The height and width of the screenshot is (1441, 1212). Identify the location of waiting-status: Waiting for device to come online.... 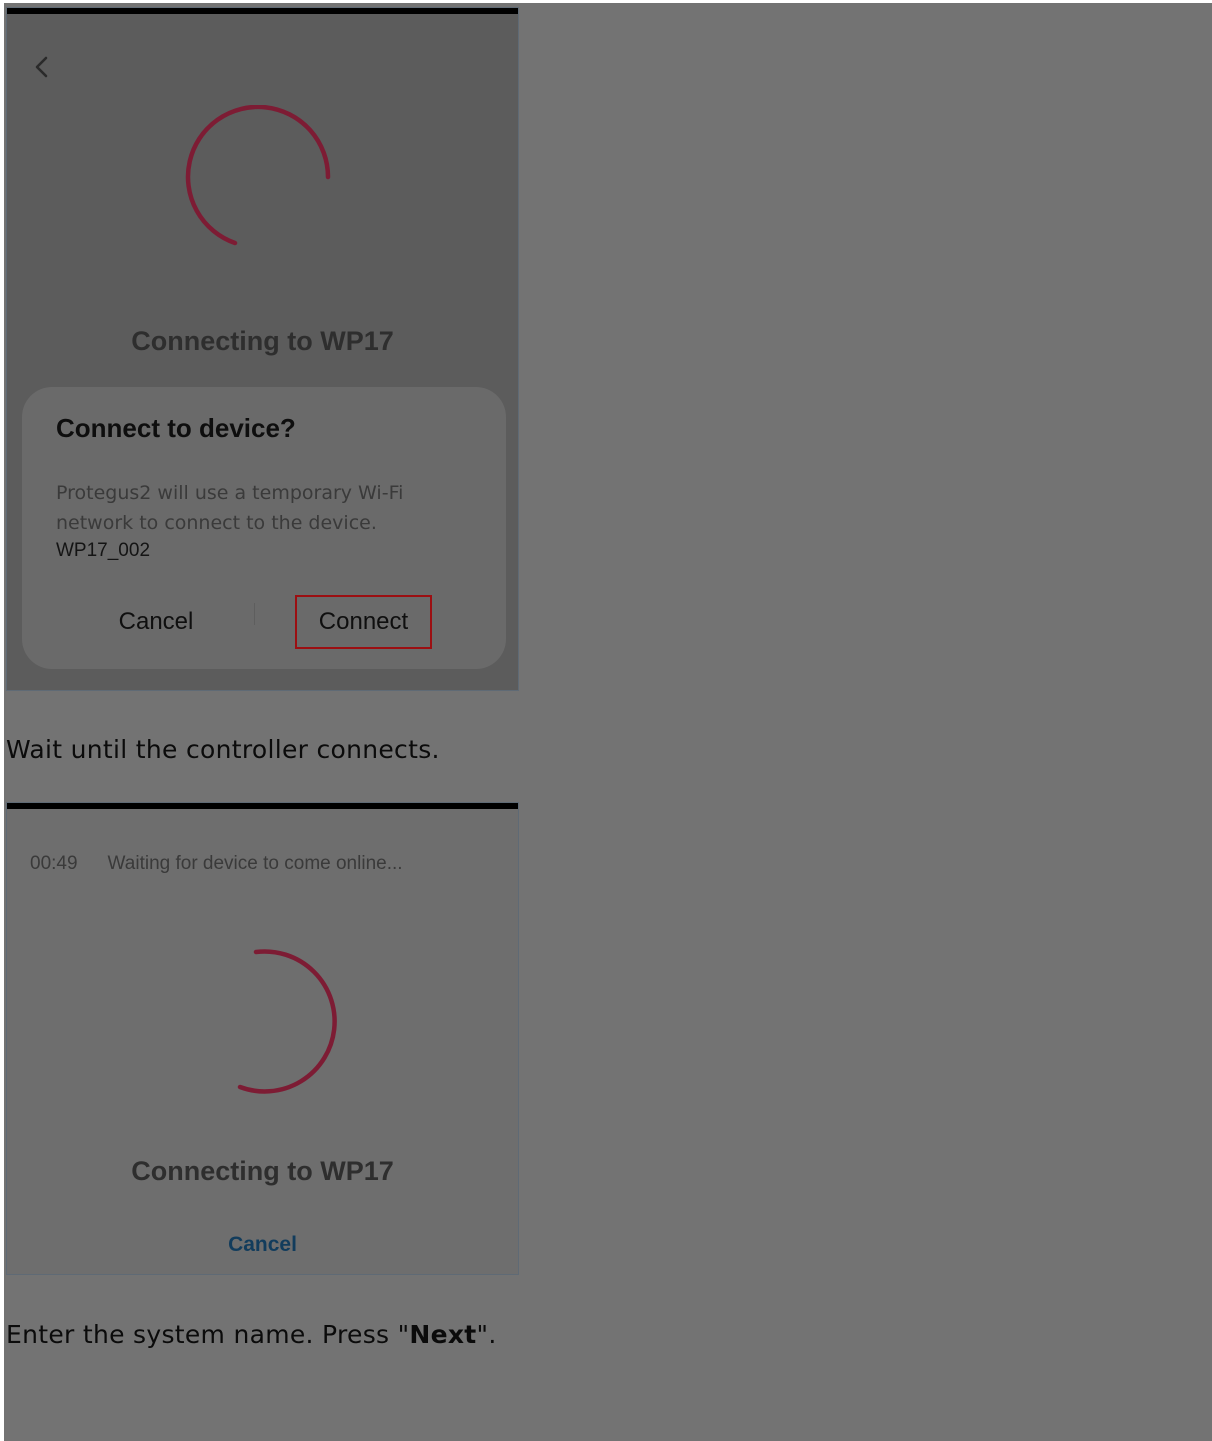
(255, 863).